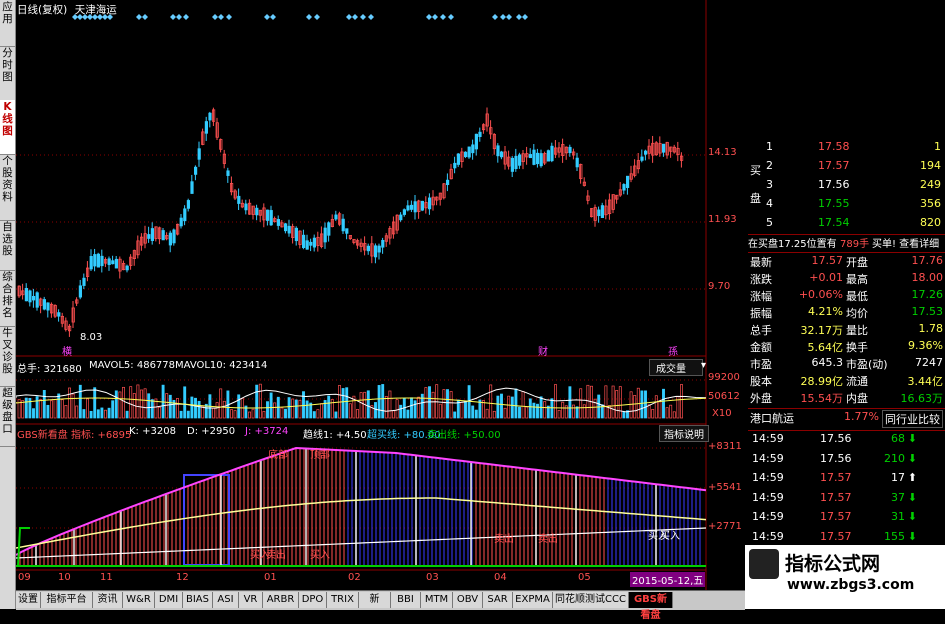 The width and height of the screenshot is (945, 624). I want to click on date-tick: 01, so click(270, 577).